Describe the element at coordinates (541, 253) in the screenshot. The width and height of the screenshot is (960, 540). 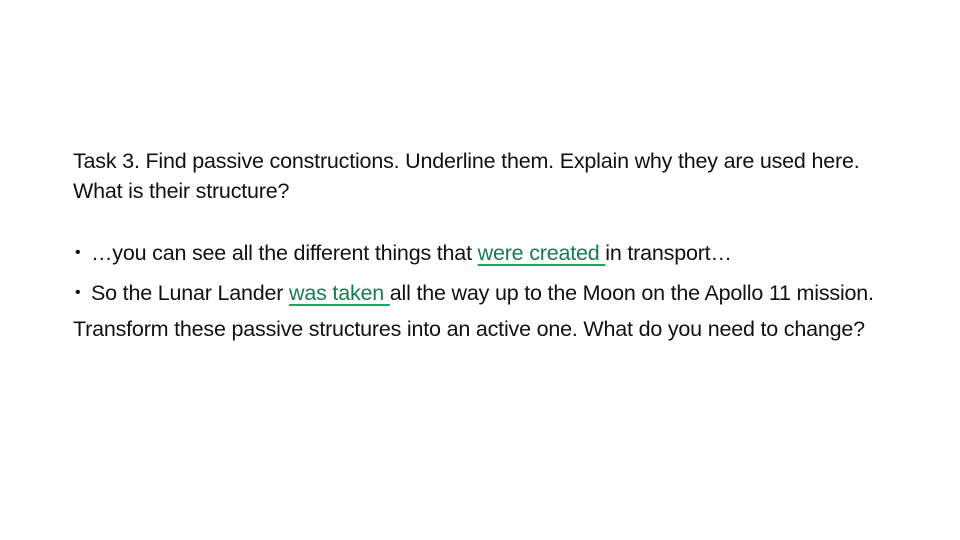
I see `passive-construction: were created` at that location.